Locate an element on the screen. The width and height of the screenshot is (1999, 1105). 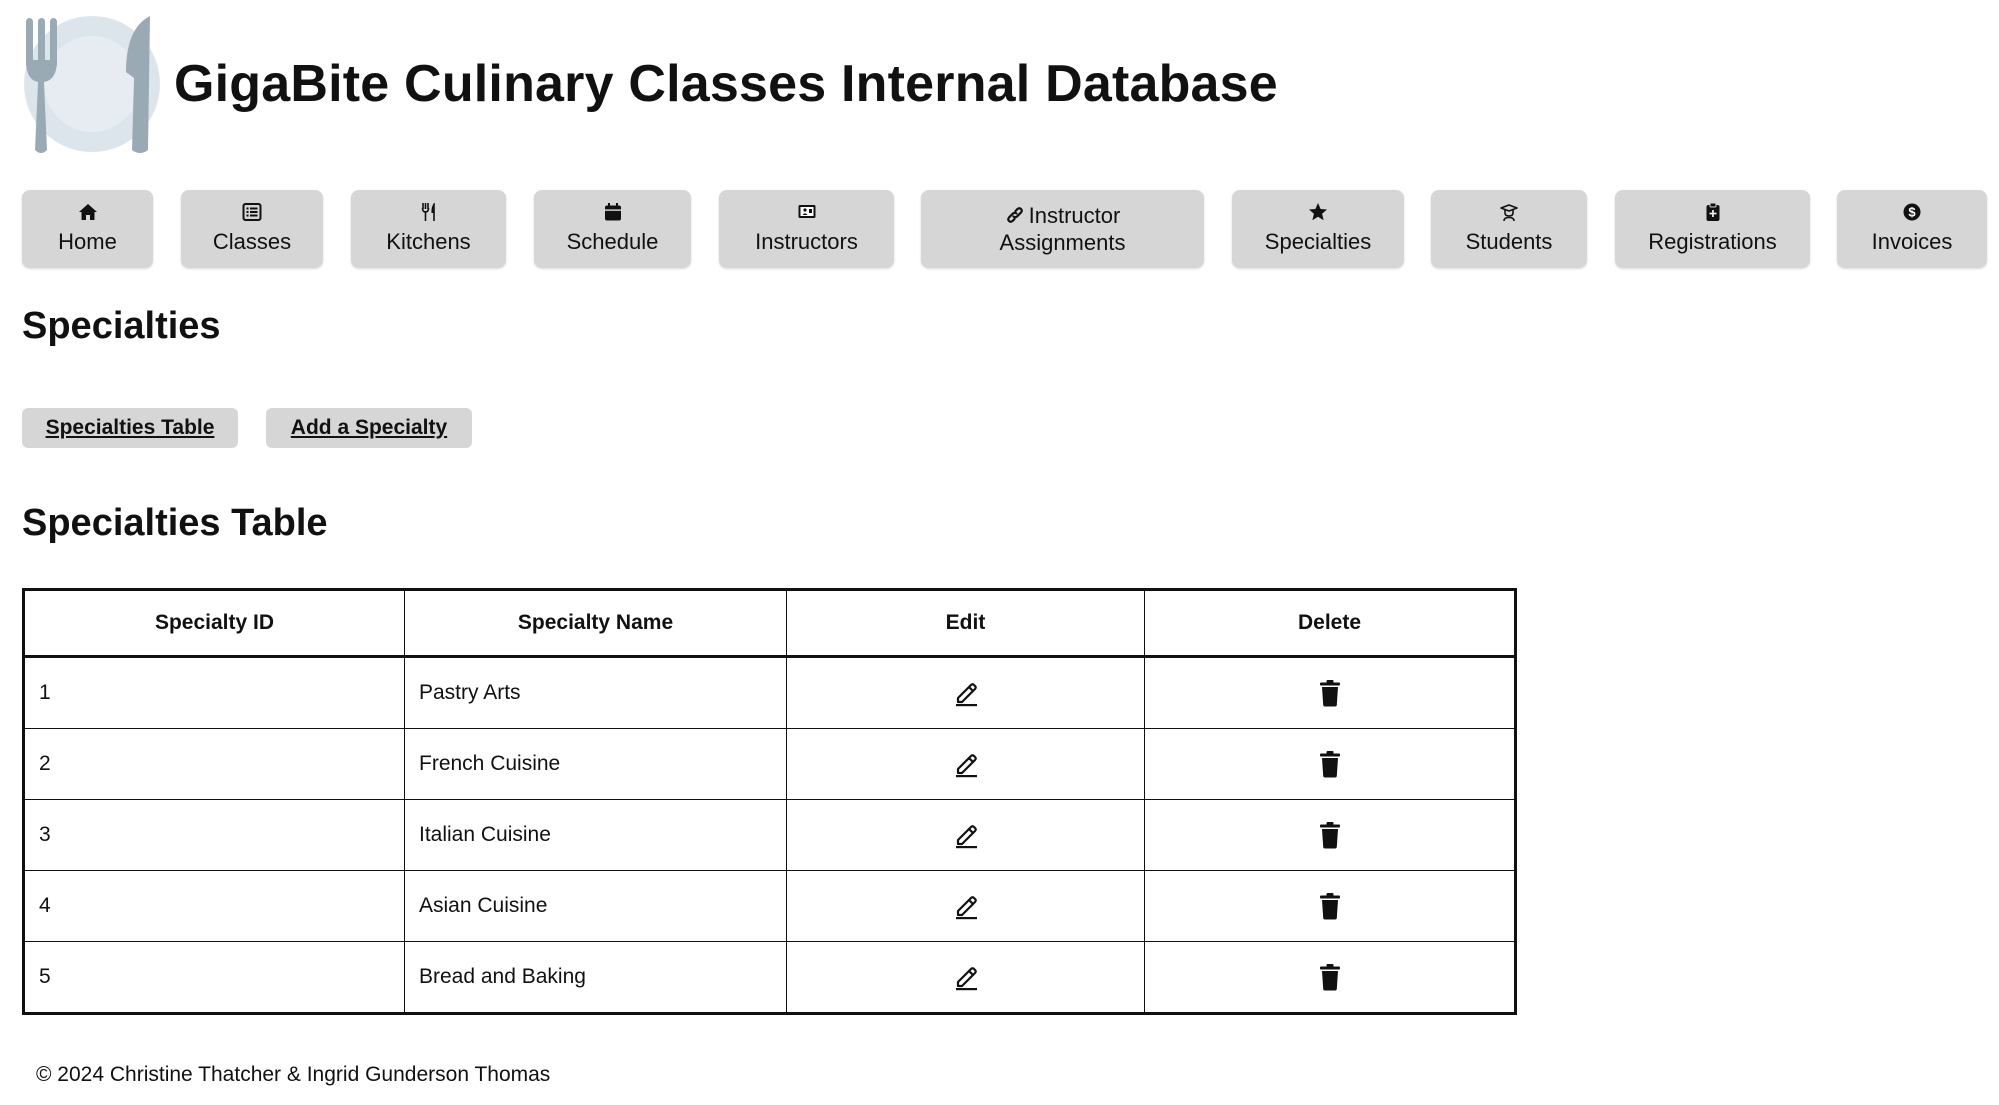
table-row: 3 Italian Cuisine is located at coordinates (769, 835).